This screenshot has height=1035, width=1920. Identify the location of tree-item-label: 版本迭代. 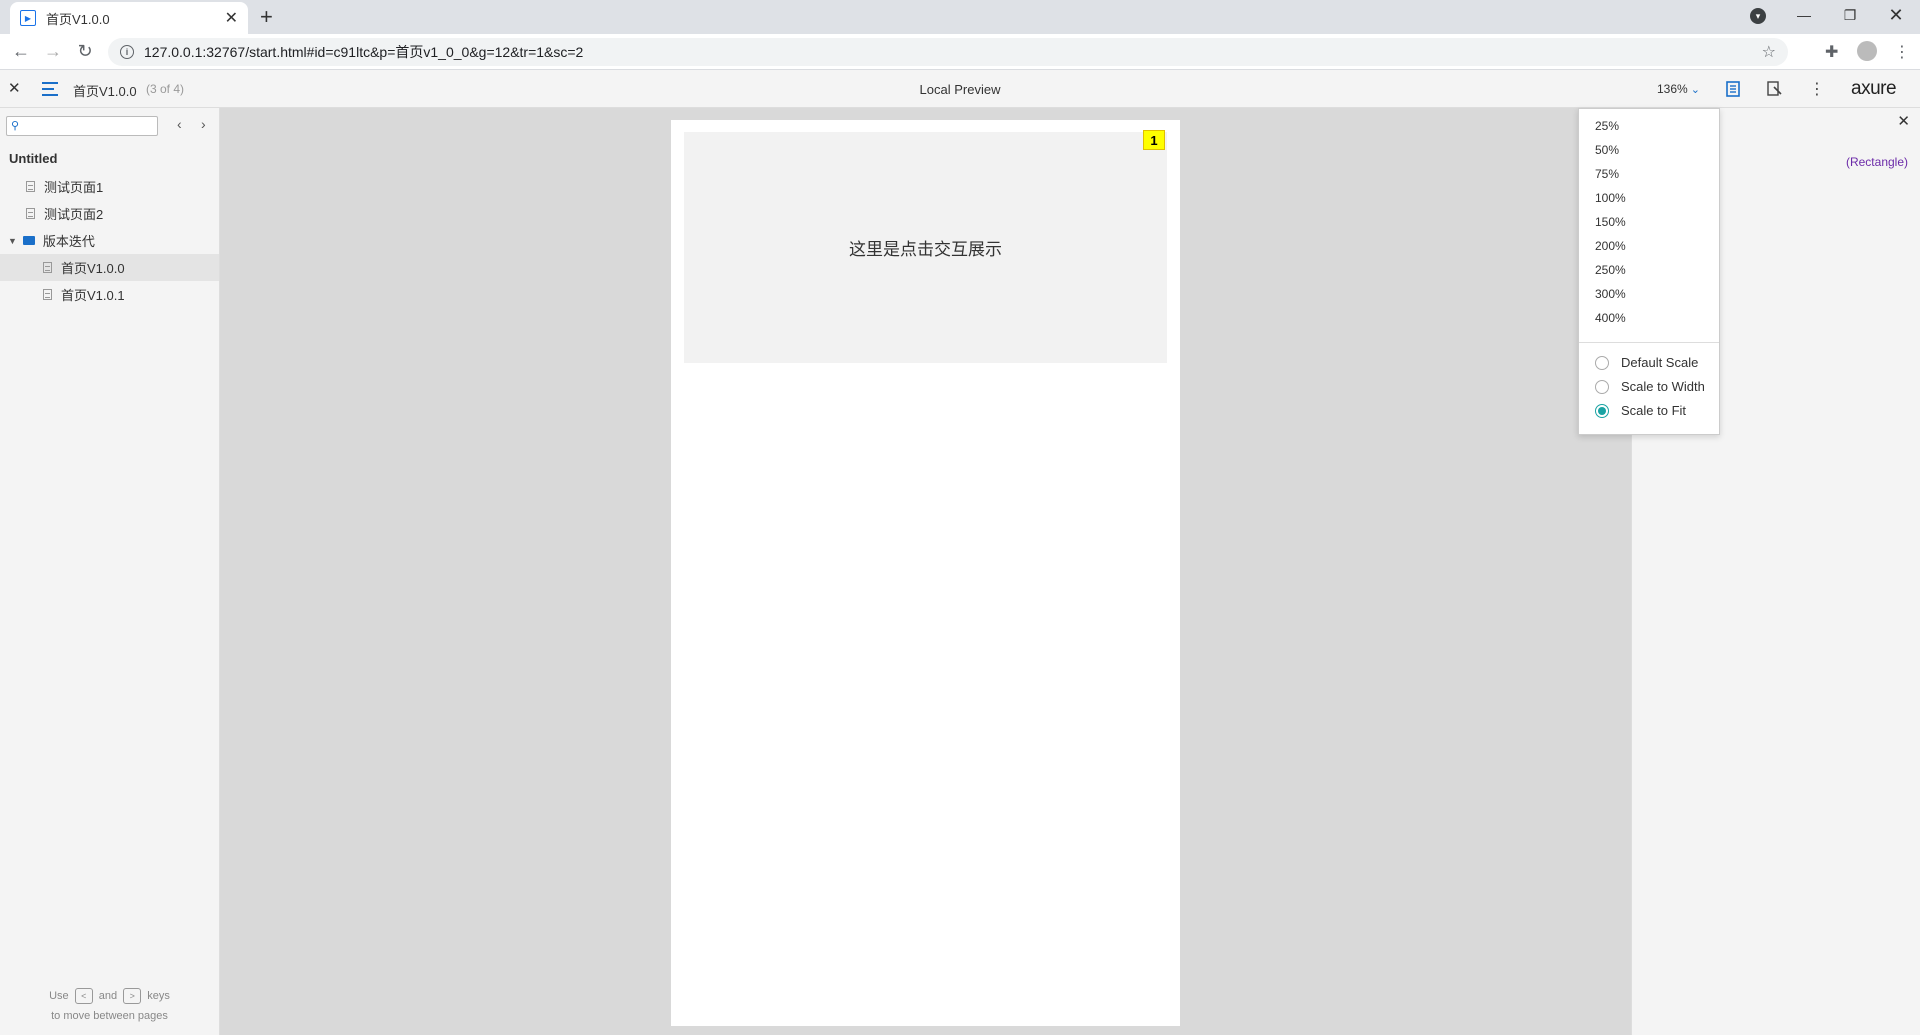
(68, 241).